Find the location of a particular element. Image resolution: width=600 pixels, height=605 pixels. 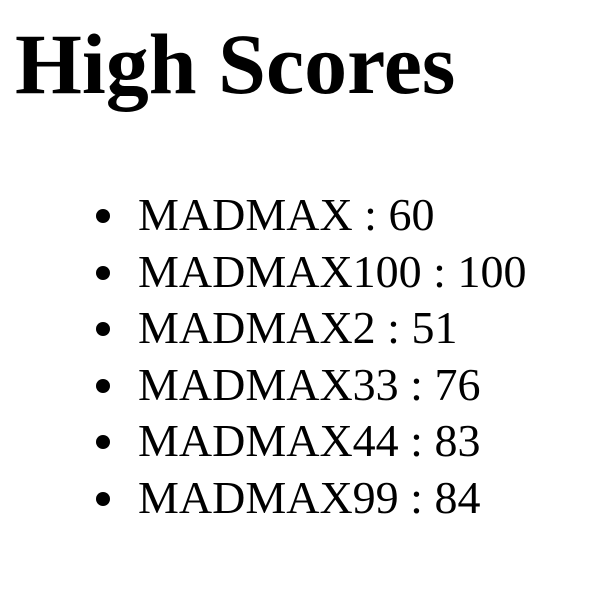

page-title: High Scores is located at coordinates (235, 64).